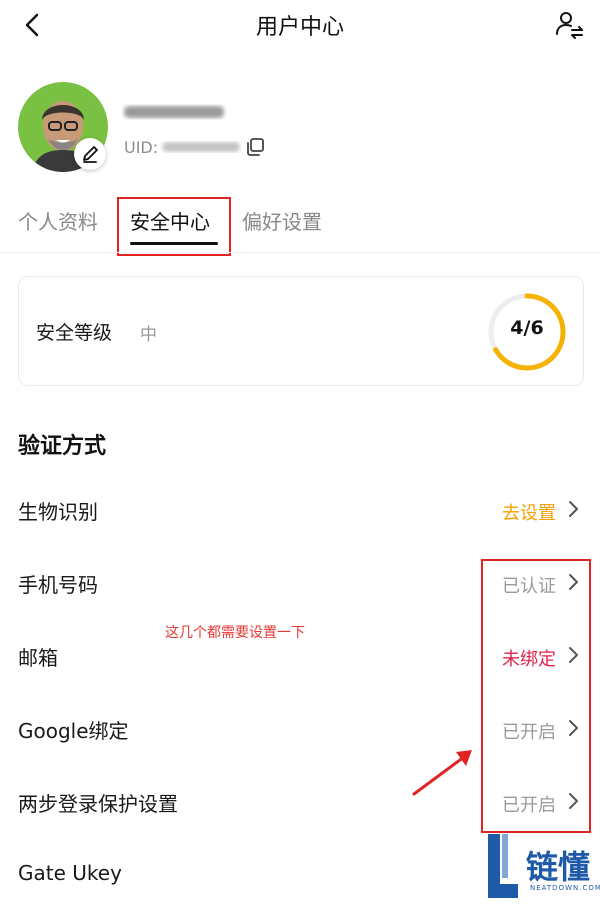 This screenshot has width=600, height=904. What do you see at coordinates (496, 512) in the screenshot?
I see `verify-status-biometric: 去设置` at bounding box center [496, 512].